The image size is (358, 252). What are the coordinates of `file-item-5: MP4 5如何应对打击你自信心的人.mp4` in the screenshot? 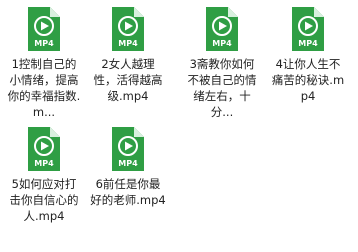 It's located at (44, 182).